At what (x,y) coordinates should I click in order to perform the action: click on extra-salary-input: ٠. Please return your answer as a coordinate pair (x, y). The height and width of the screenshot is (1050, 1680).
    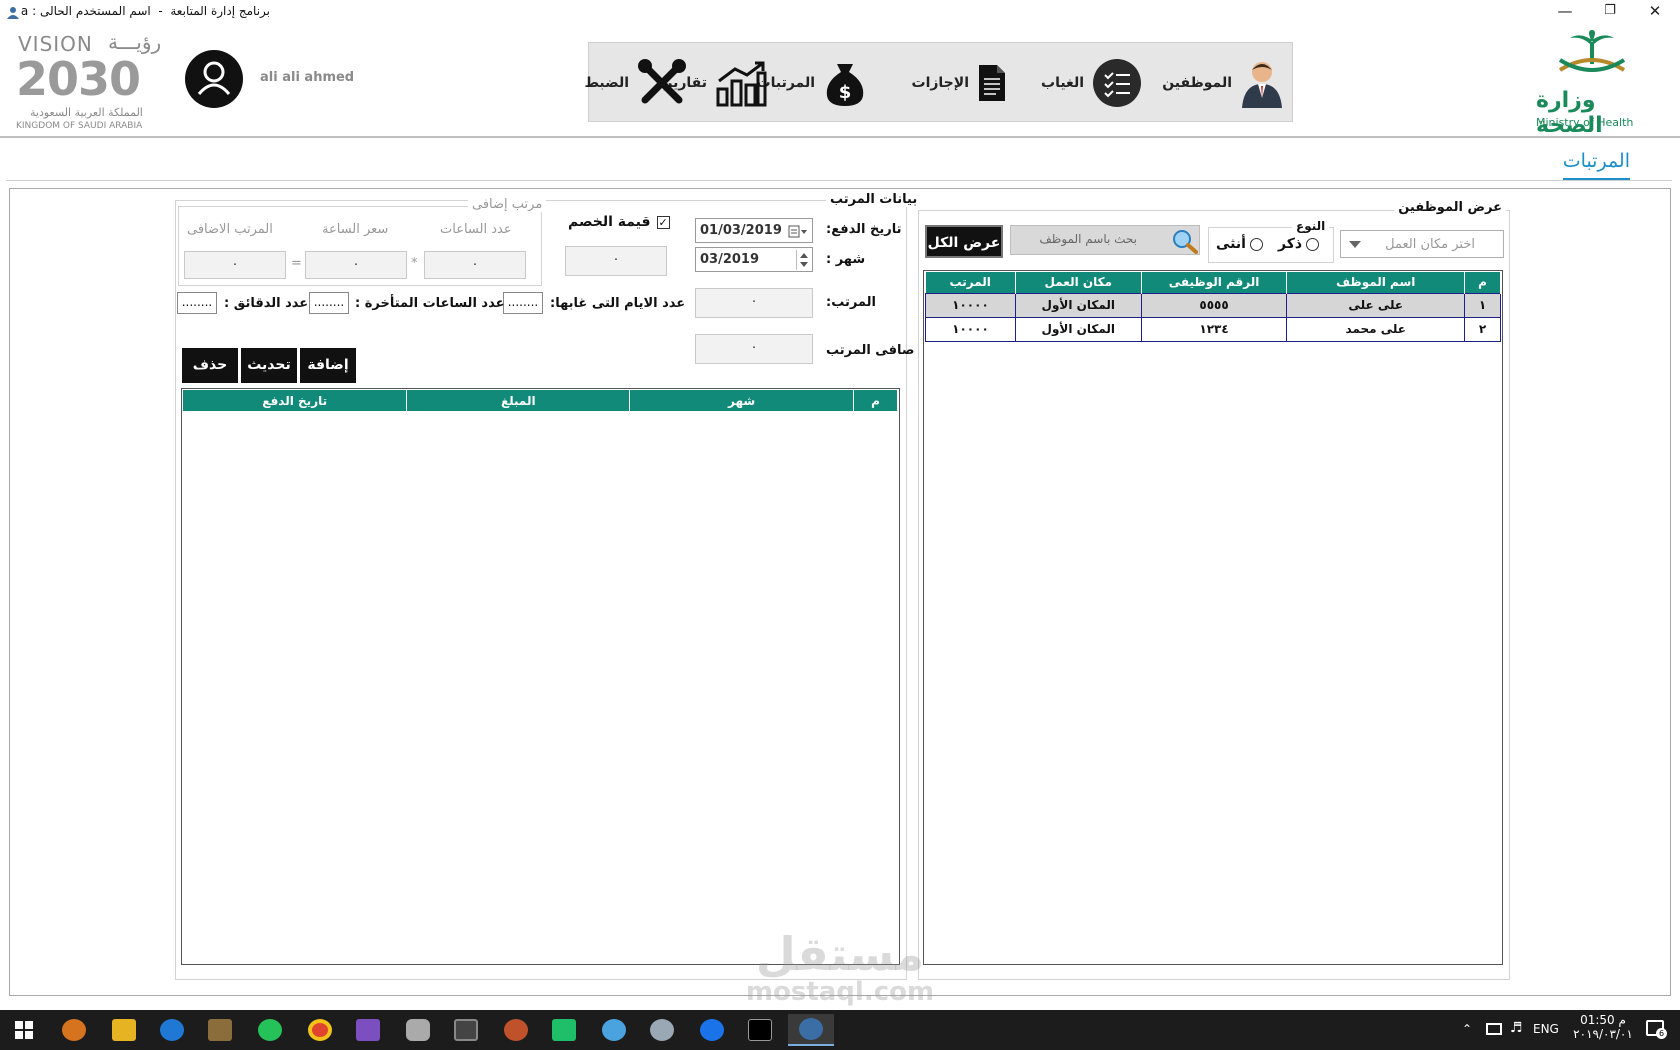
    Looking at the image, I should click on (235, 265).